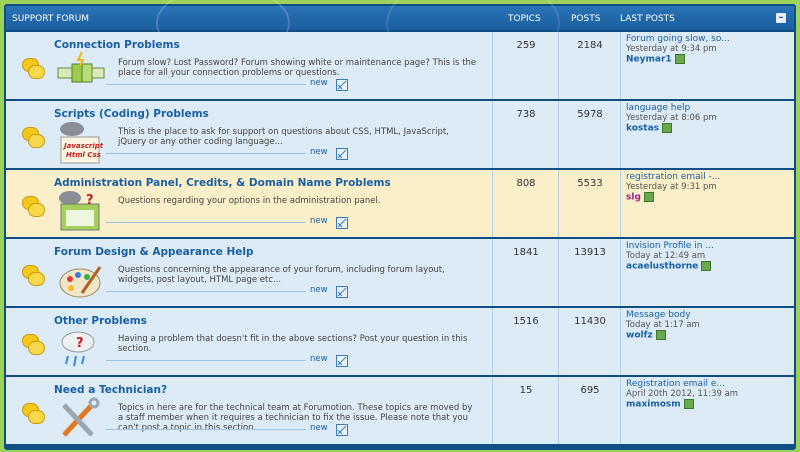  What do you see at coordinates (117, 45) in the screenshot?
I see `forum-title-link: Connection Problems` at bounding box center [117, 45].